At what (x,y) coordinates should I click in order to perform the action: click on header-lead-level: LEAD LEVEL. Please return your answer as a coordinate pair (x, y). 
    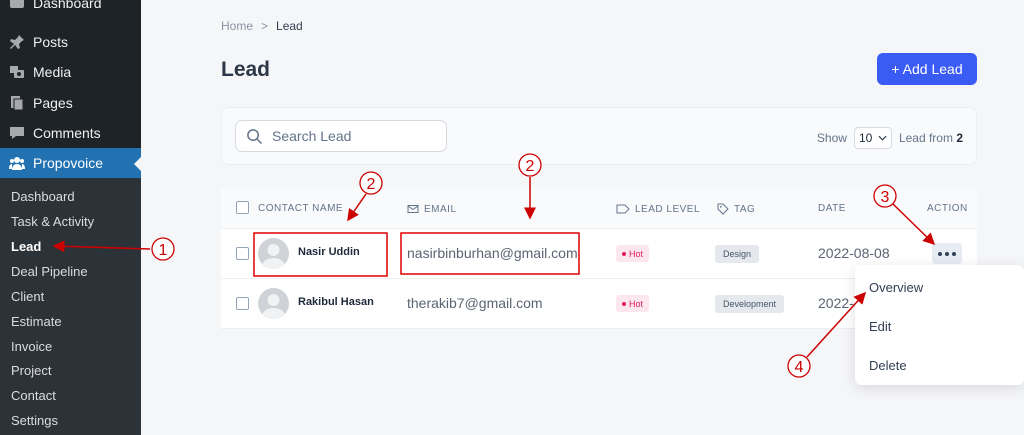
    Looking at the image, I should click on (658, 209).